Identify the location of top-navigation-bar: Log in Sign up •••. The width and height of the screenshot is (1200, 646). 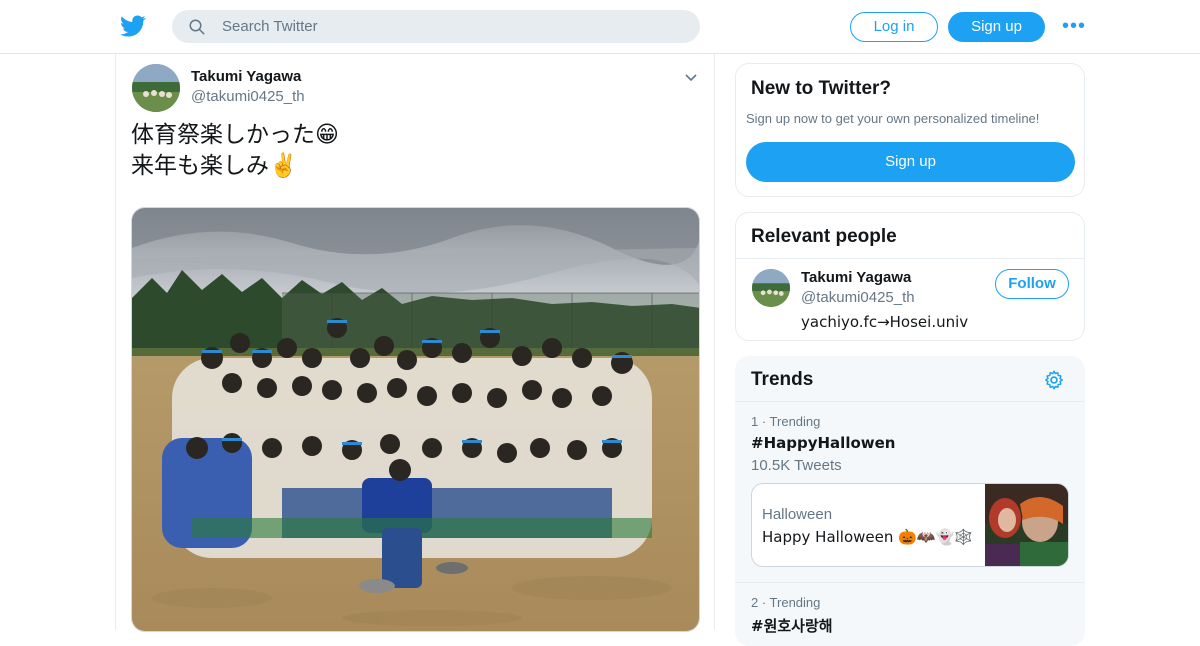
(600, 27).